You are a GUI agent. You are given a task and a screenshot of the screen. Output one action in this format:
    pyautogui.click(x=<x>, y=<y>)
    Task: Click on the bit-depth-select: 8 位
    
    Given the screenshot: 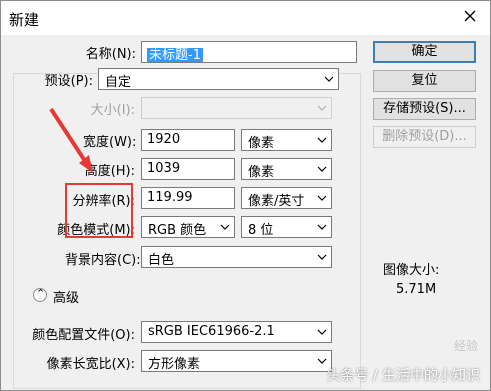 What is the action you would take?
    pyautogui.click(x=286, y=227)
    